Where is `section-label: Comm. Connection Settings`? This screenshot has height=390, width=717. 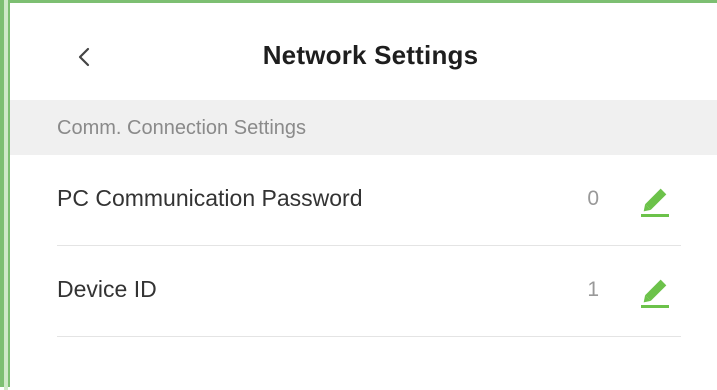 section-label: Comm. Connection Settings is located at coordinates (182, 128).